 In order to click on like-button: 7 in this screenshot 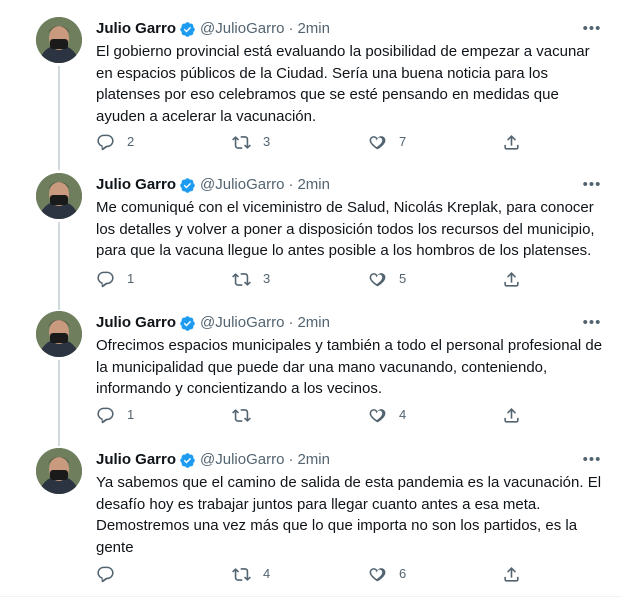, I will do `click(387, 142)`.